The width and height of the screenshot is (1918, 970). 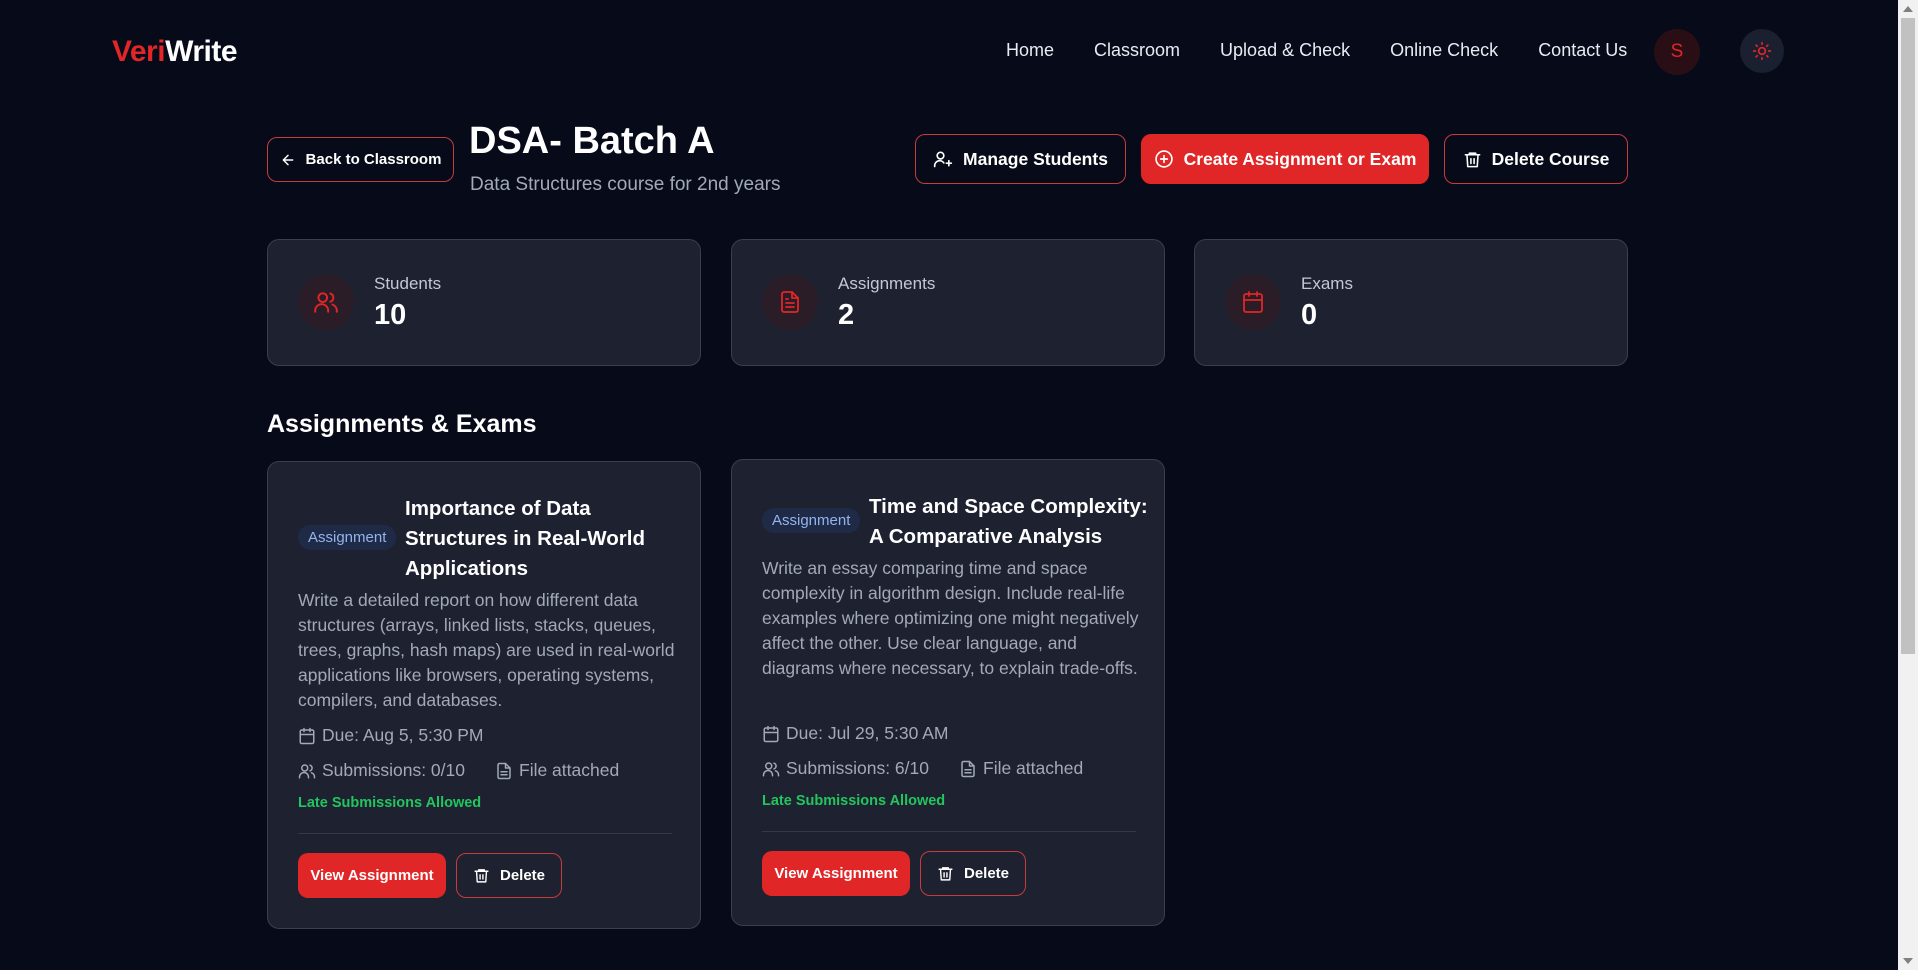 I want to click on stat-value: 2, so click(x=846, y=315).